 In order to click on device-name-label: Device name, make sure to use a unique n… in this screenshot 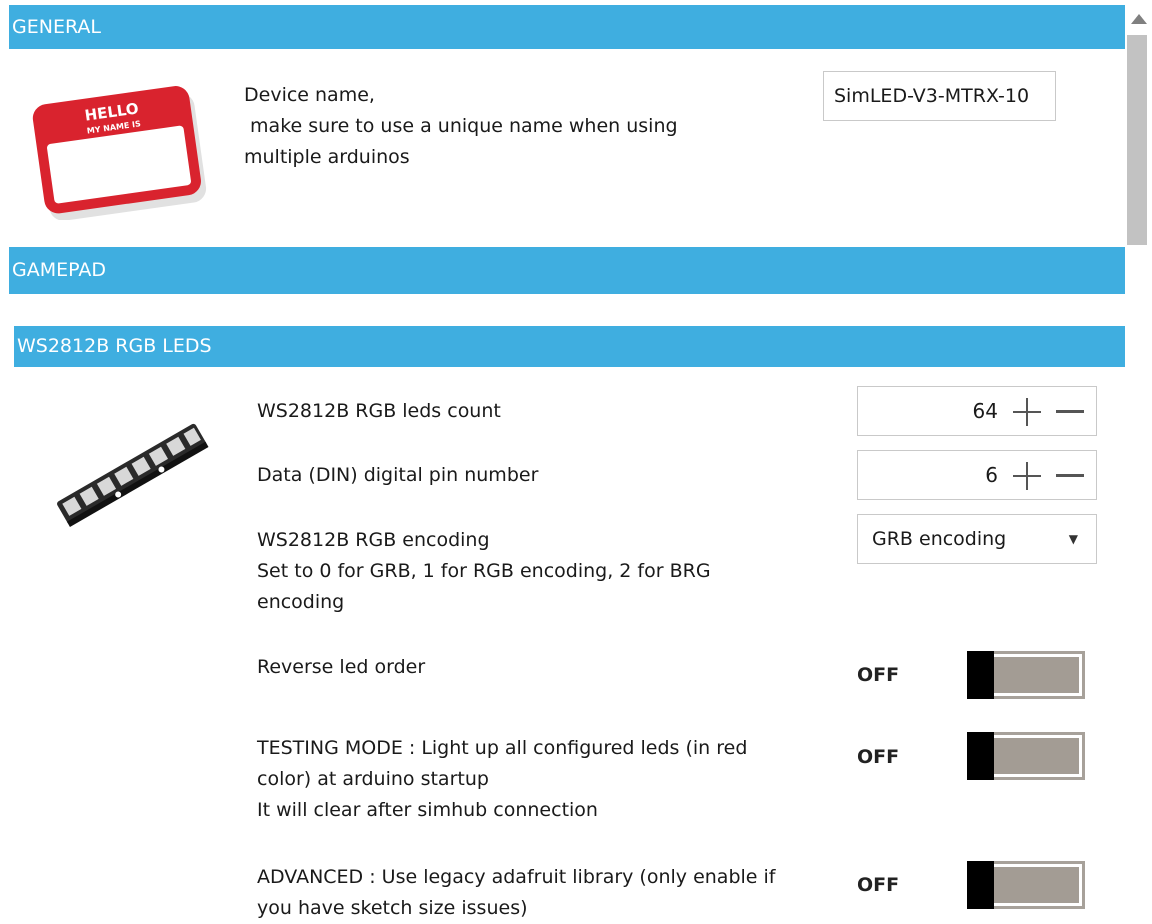, I will do `click(524, 126)`.